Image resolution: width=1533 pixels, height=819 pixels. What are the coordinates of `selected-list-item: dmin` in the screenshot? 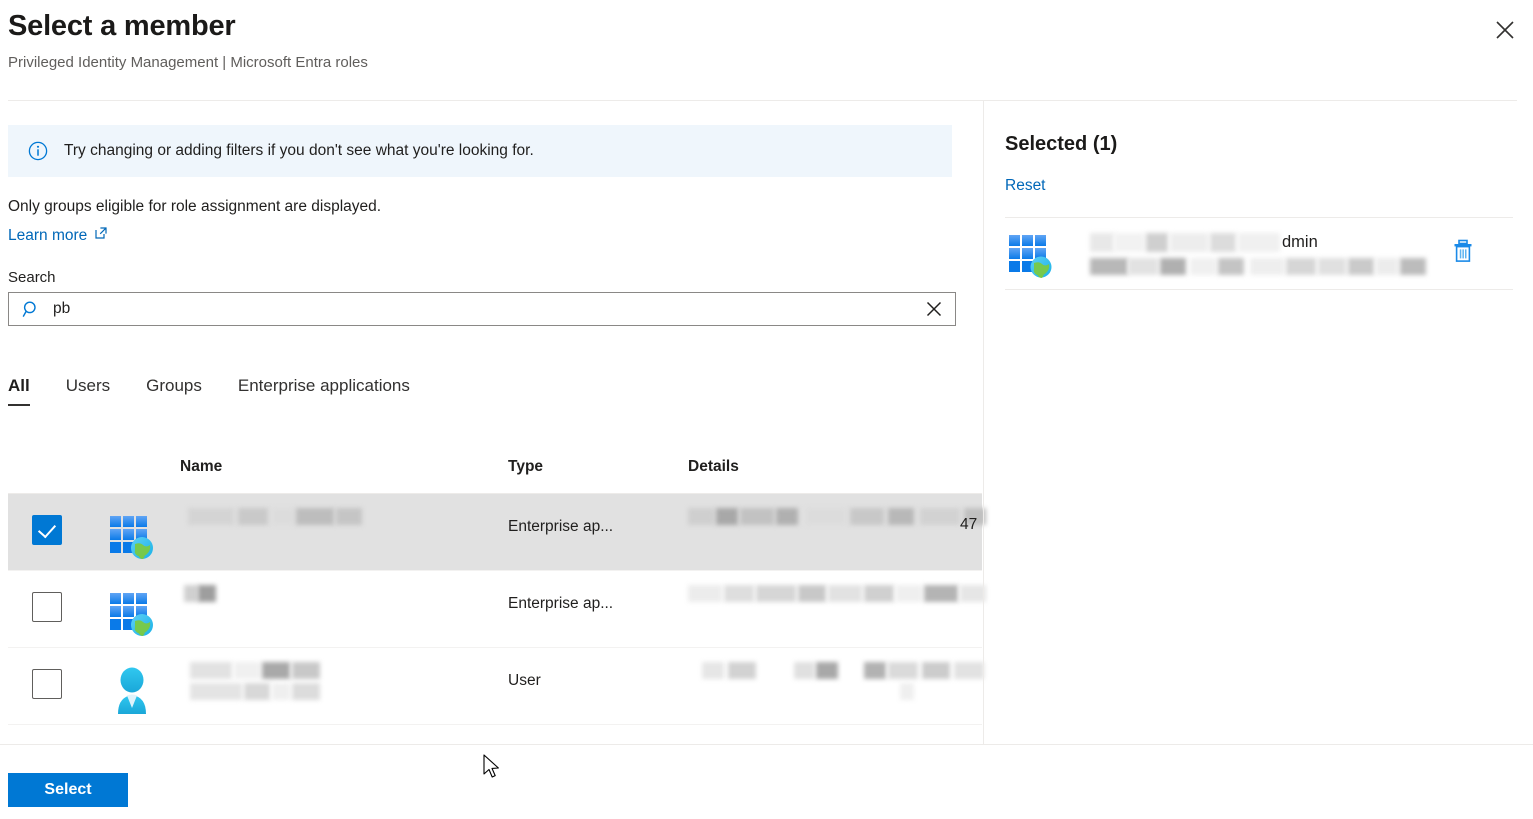 It's located at (1259, 253).